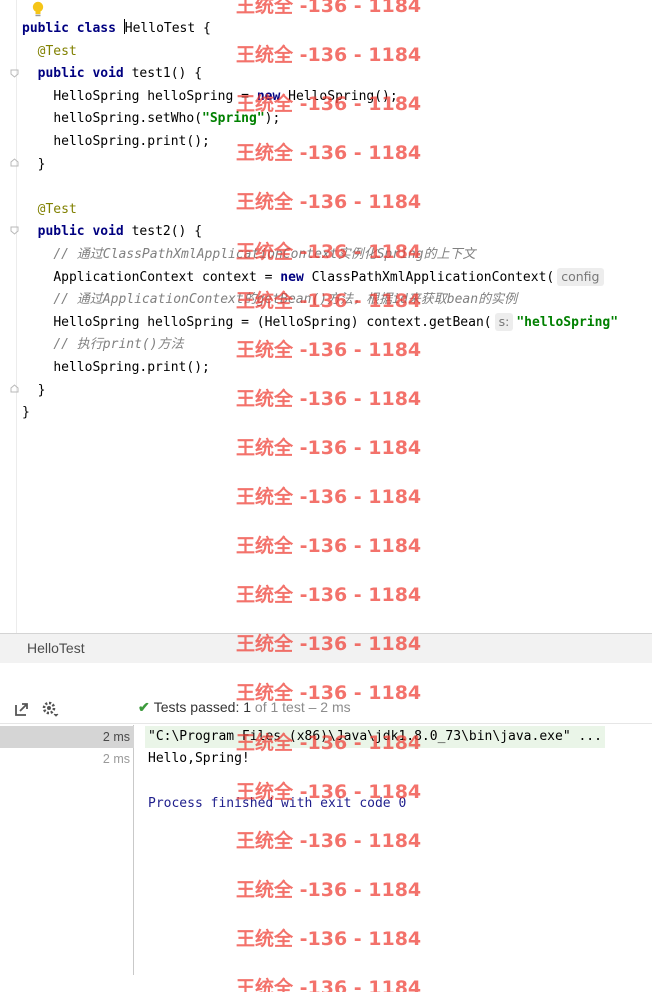  What do you see at coordinates (580, 276) in the screenshot?
I see `parameter-hint: config` at bounding box center [580, 276].